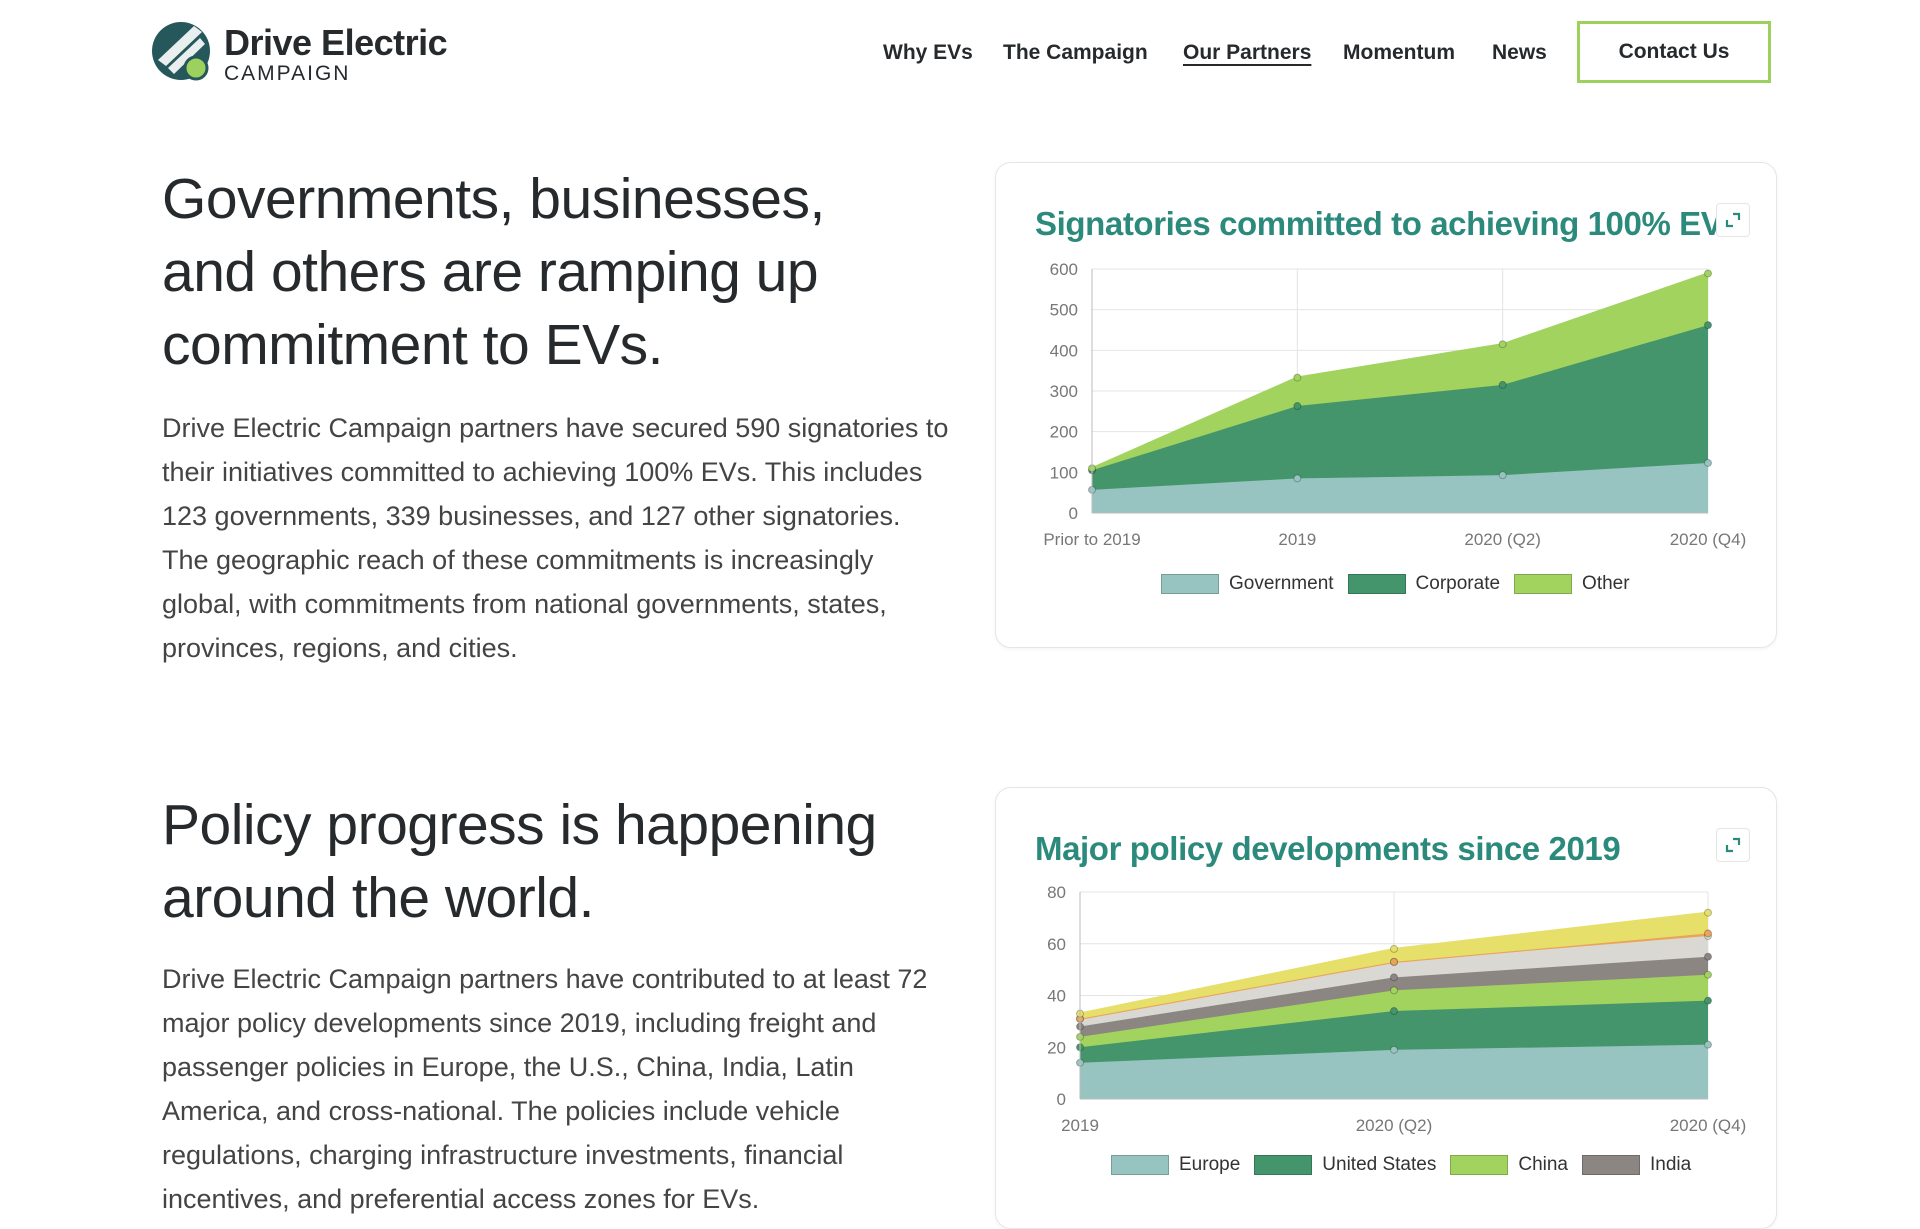  Describe the element at coordinates (1379, 1164) in the screenshot. I see `legend-label: United States` at that location.